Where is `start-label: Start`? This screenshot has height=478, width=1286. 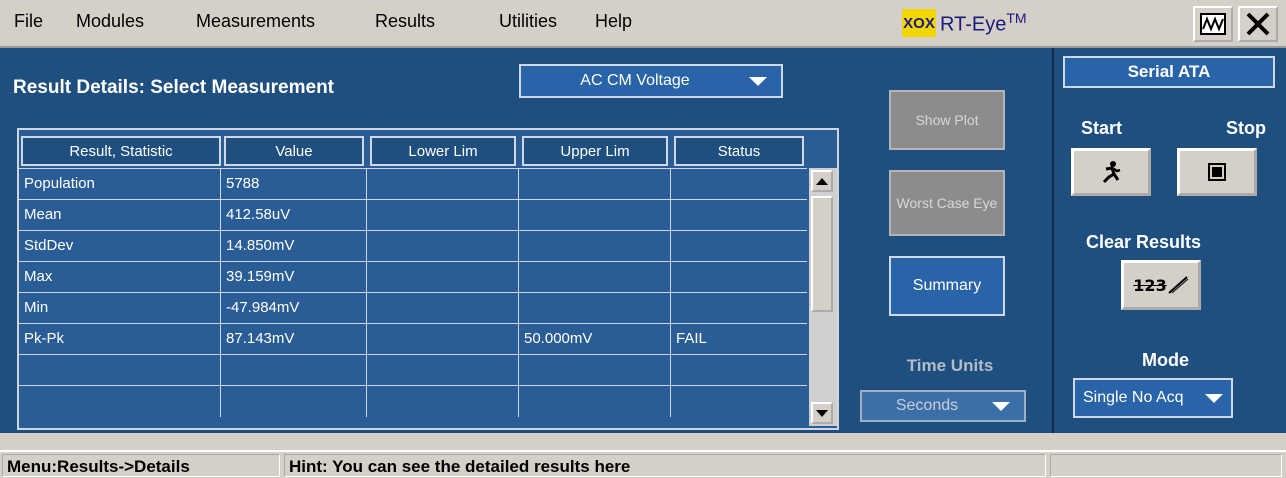 start-label: Start is located at coordinates (1102, 128).